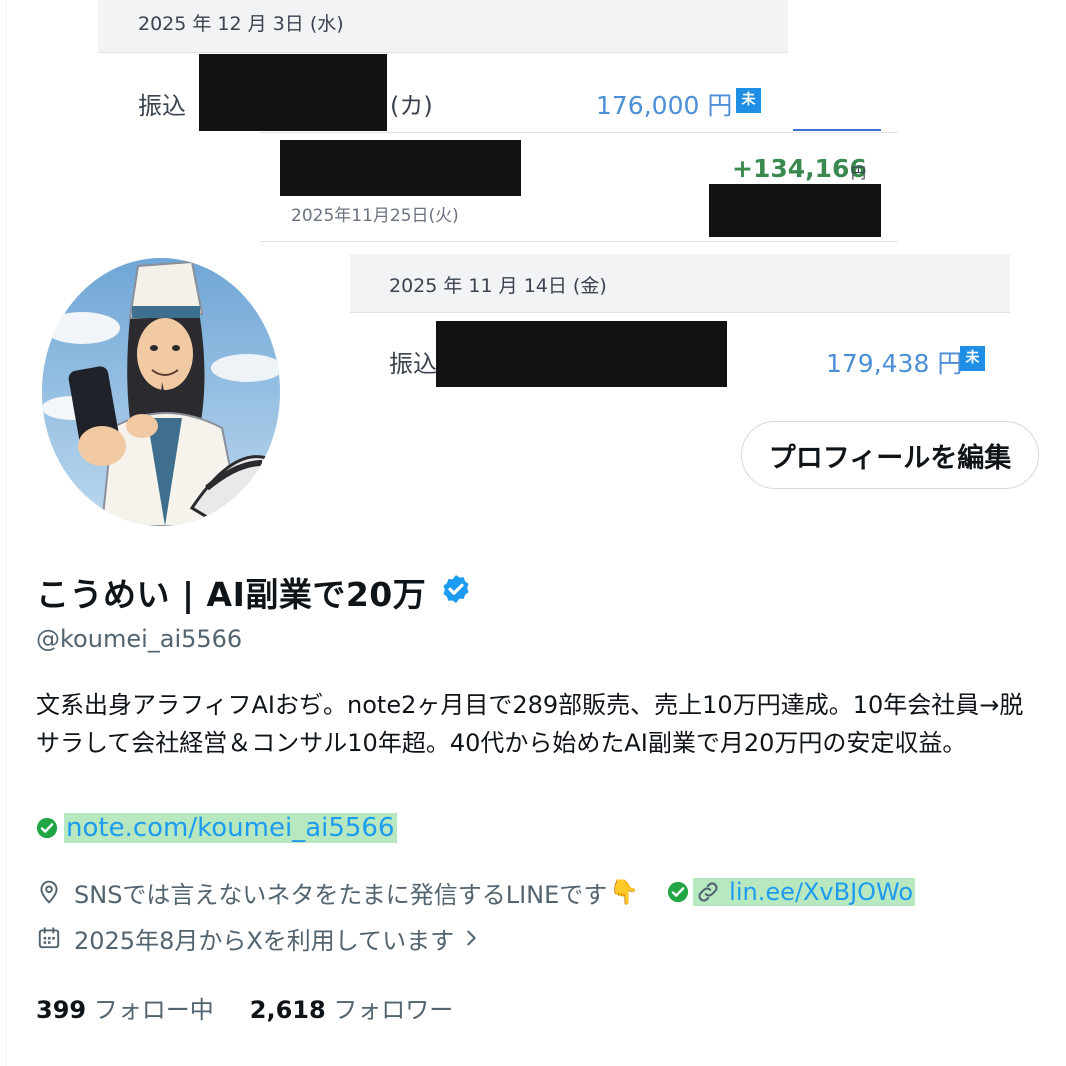  I want to click on followers-link: 2,618 フォロワー, so click(352, 1007).